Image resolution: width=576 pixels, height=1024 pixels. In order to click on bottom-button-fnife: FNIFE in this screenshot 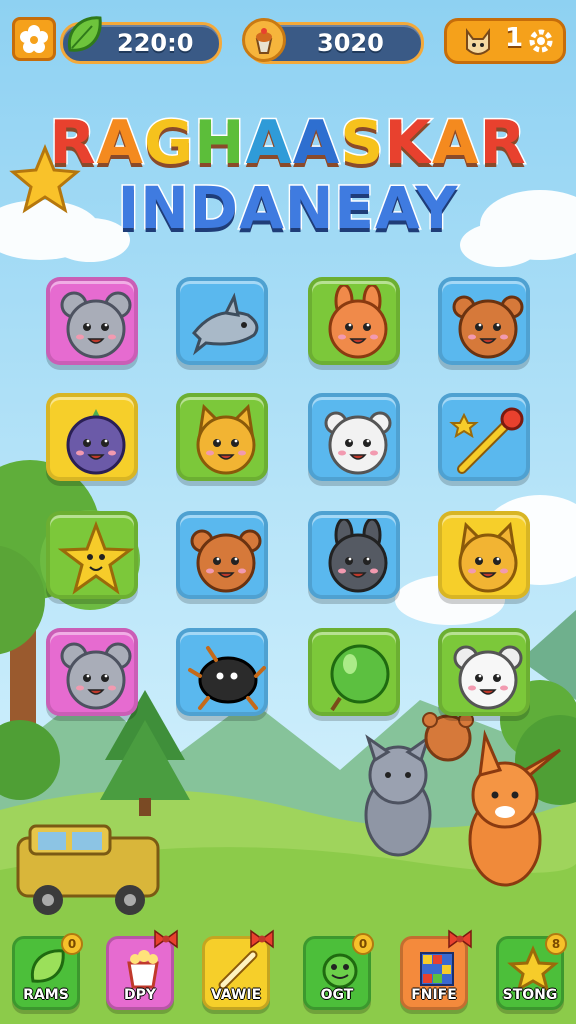, I will do `click(436, 969)`.